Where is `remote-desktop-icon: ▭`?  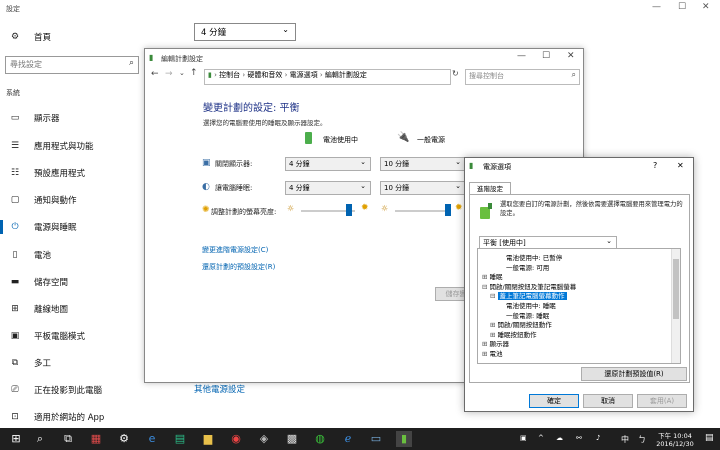 remote-desktop-icon: ▭ is located at coordinates (376, 439).